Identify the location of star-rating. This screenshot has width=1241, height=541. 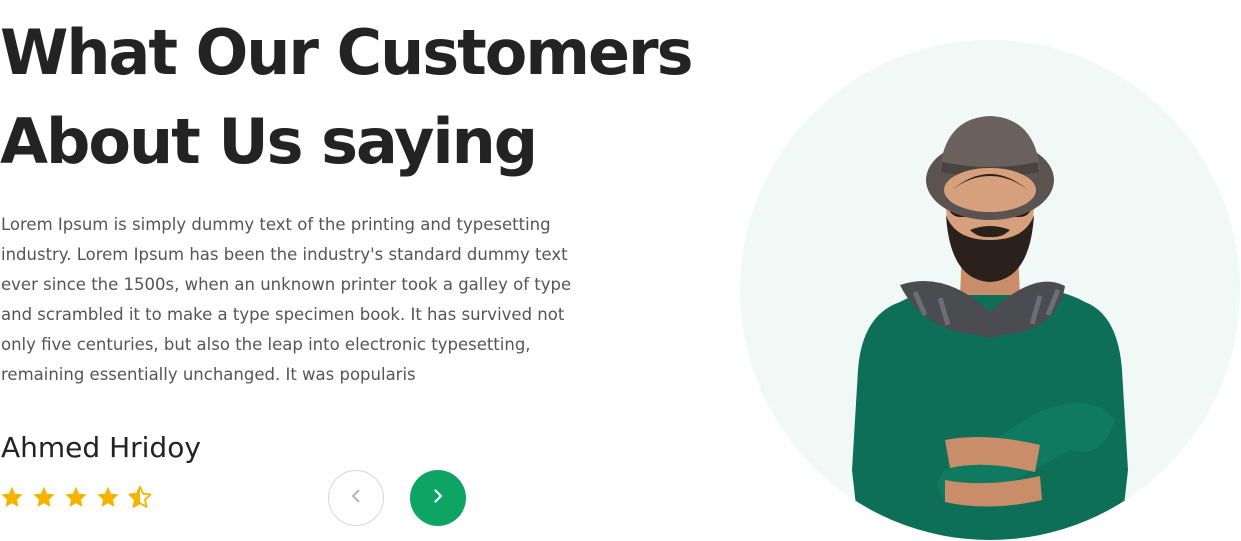
(76, 497).